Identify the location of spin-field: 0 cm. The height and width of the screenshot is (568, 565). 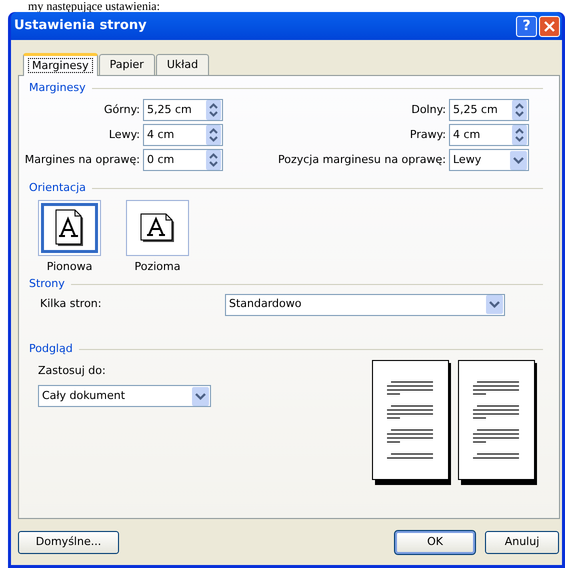
(183, 160).